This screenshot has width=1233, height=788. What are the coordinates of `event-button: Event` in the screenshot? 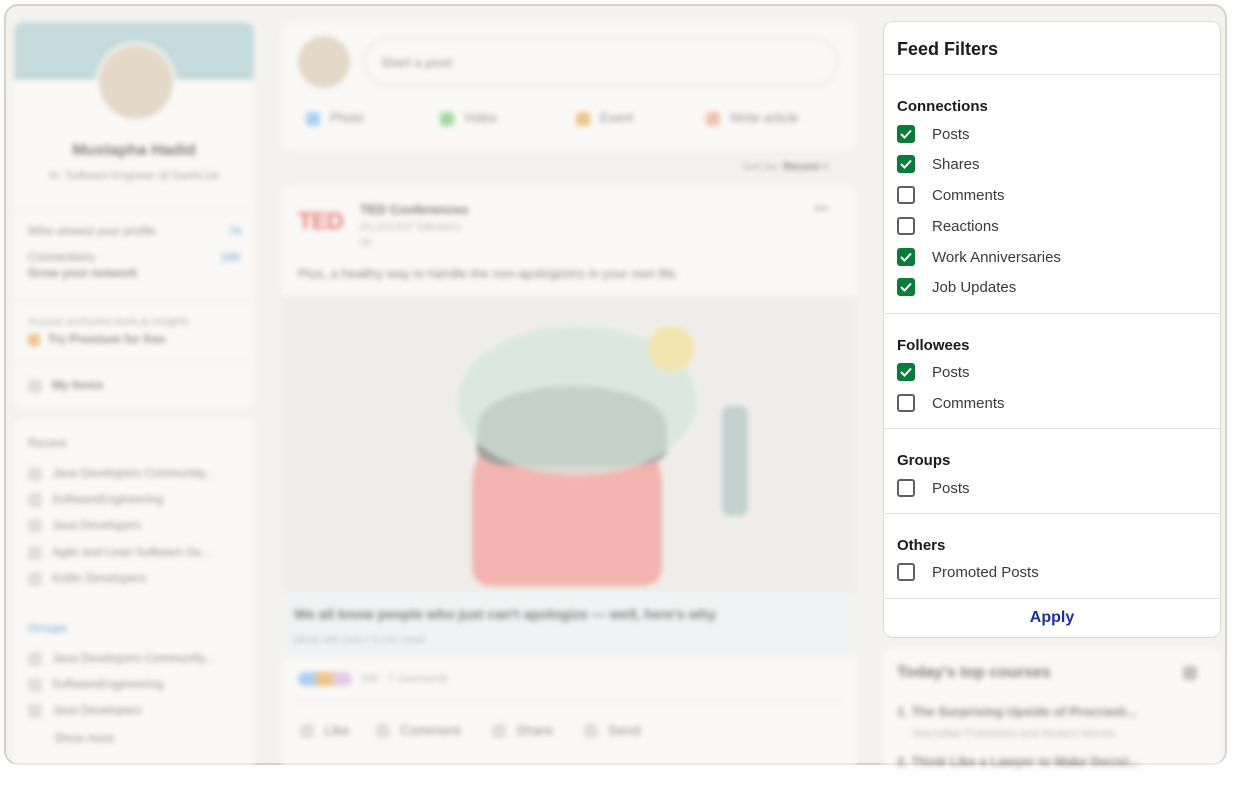 It's located at (604, 118).